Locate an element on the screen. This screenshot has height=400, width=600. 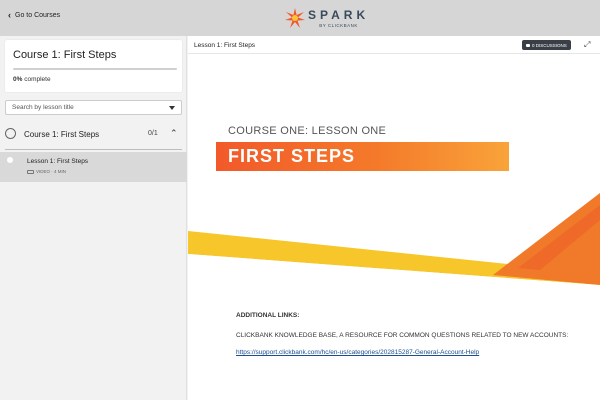
lesson-item-meta: VIDEO · 4 MIN is located at coordinates (46, 171).